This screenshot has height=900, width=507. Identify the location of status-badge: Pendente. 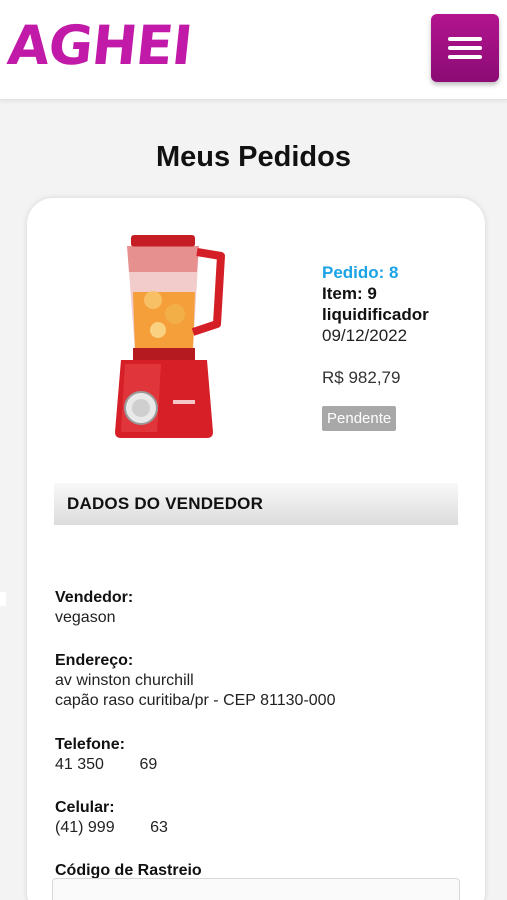
(359, 418).